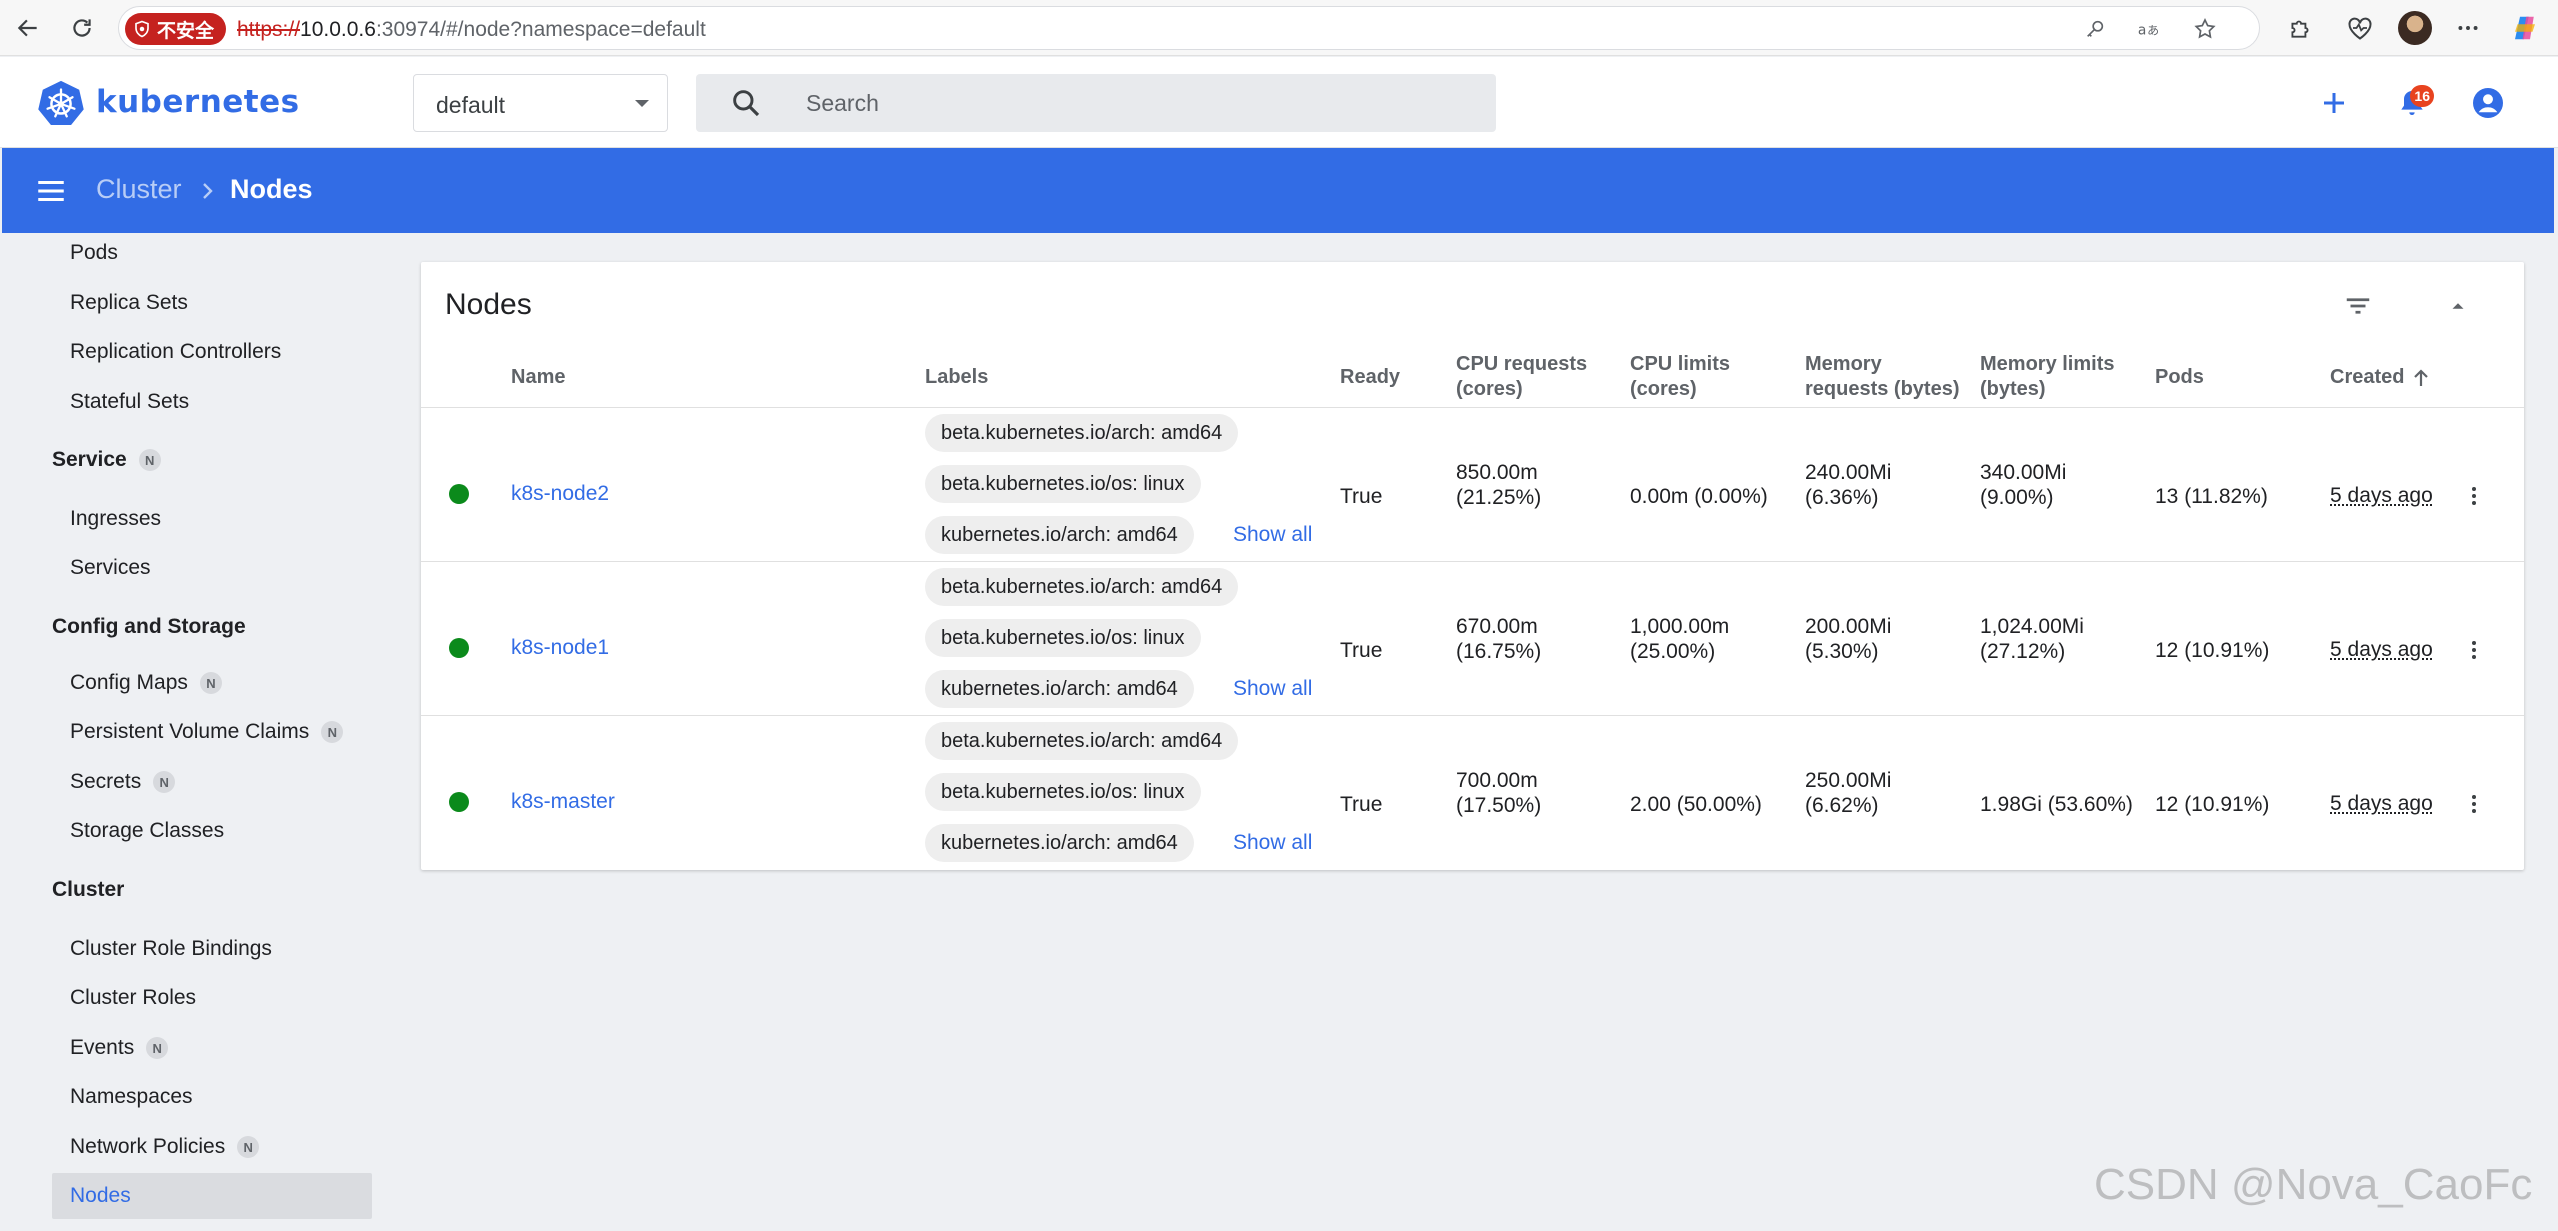  Describe the element at coordinates (1848, 626) in the screenshot. I see `value-line: 200.00Mi` at that location.